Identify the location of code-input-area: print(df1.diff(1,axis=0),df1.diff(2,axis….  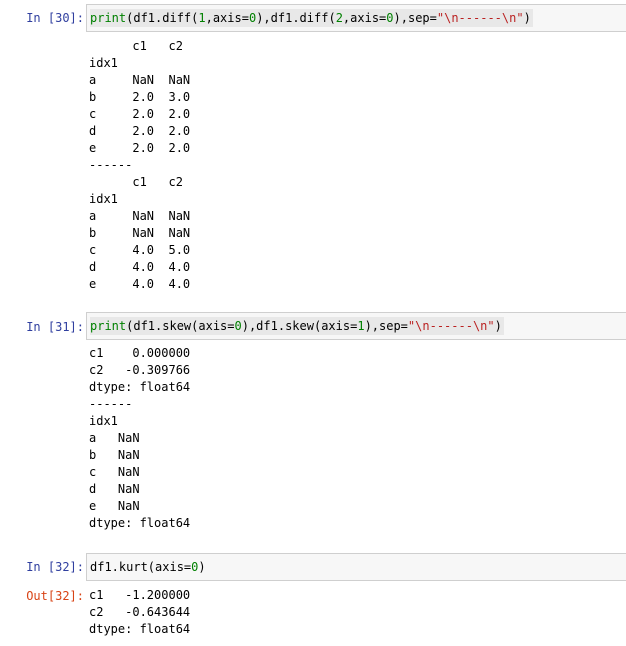
(356, 18).